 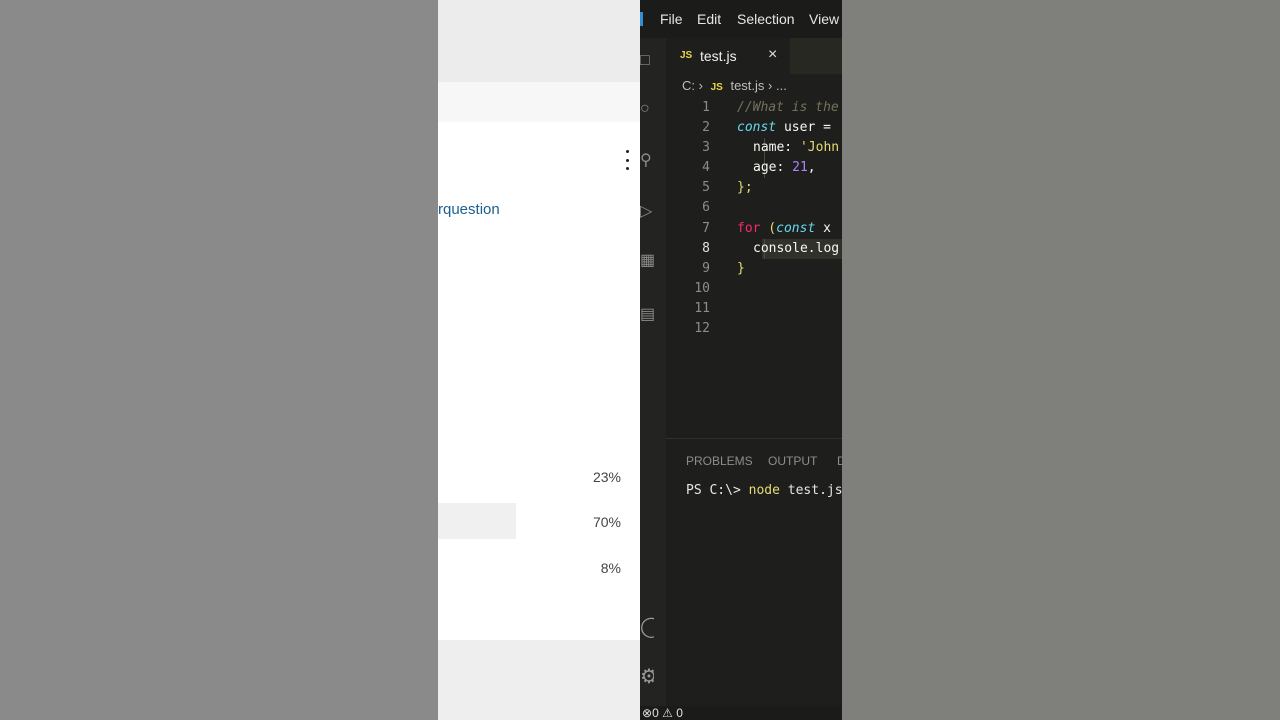 What do you see at coordinates (647, 212) in the screenshot?
I see `run-debug-icon: ▷` at bounding box center [647, 212].